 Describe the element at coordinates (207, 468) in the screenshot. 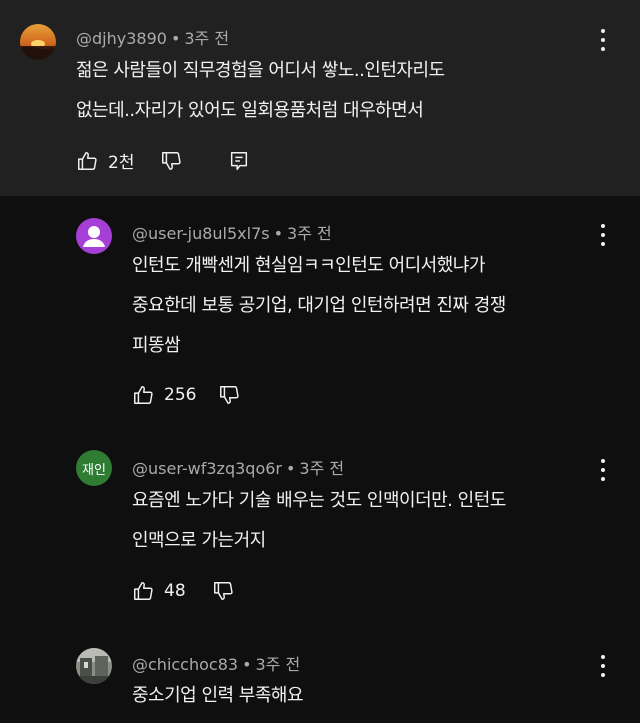

I see `username: @user-wf3zq3qo6r` at that location.